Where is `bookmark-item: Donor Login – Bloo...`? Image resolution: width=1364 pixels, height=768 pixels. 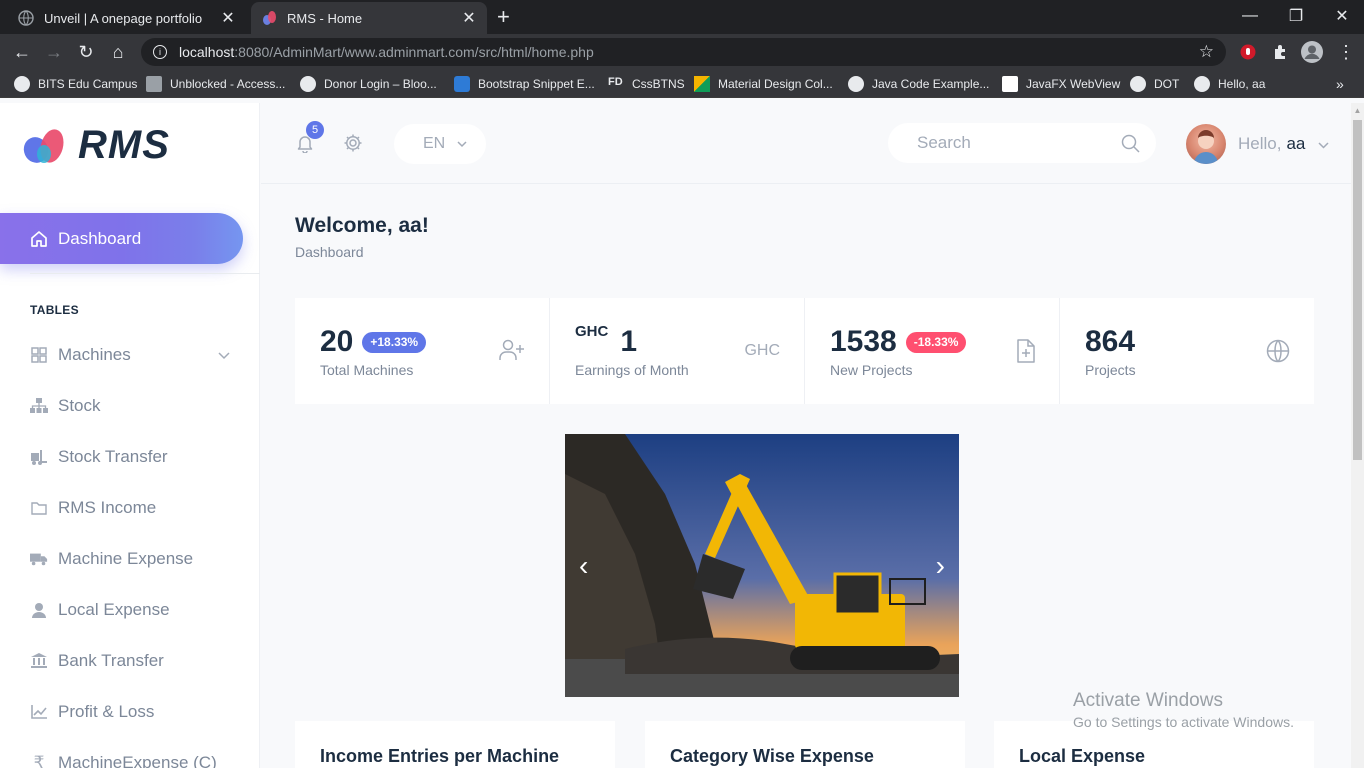 bookmark-item: Donor Login – Bloo... is located at coordinates (368, 84).